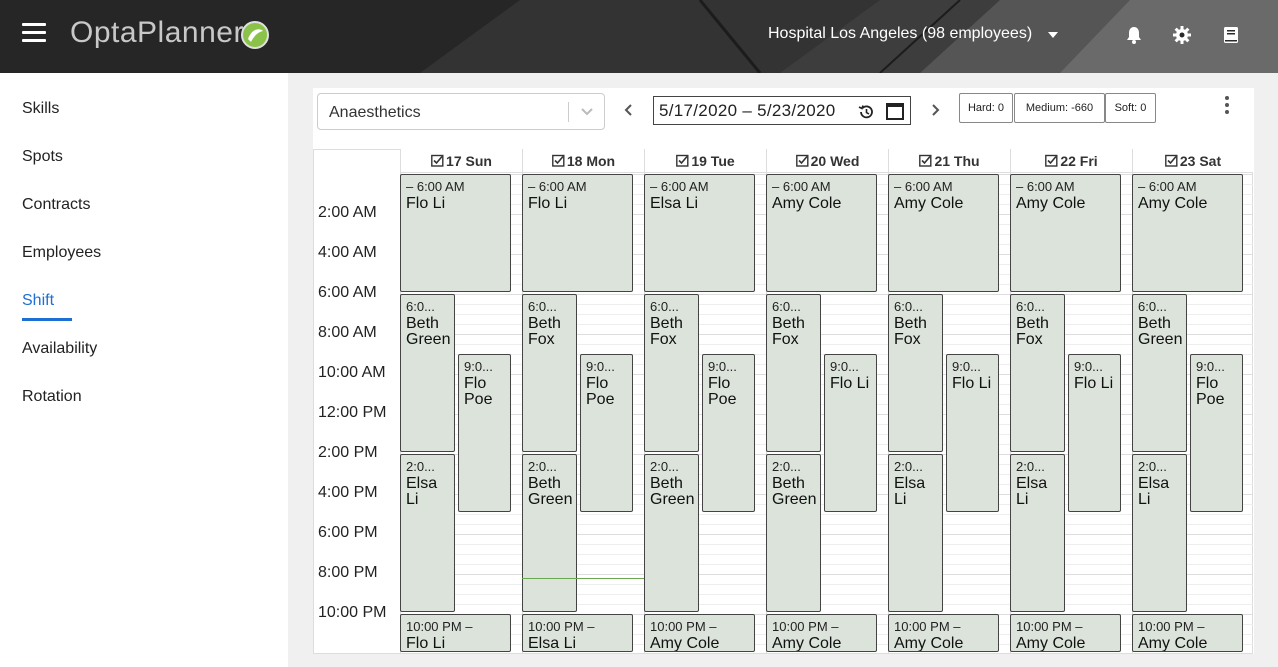 Image resolution: width=1278 pixels, height=667 pixels. Describe the element at coordinates (1231, 35) in the screenshot. I see `book-icon` at that location.